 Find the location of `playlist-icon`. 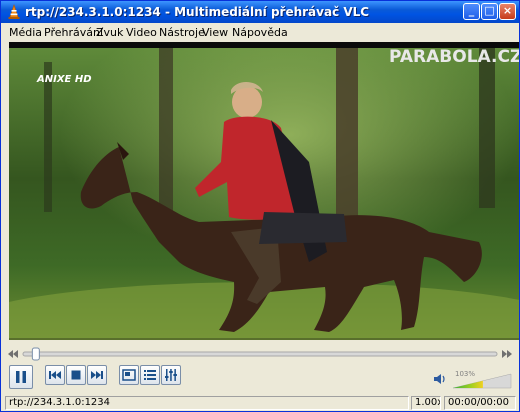

playlist-icon is located at coordinates (150, 375).